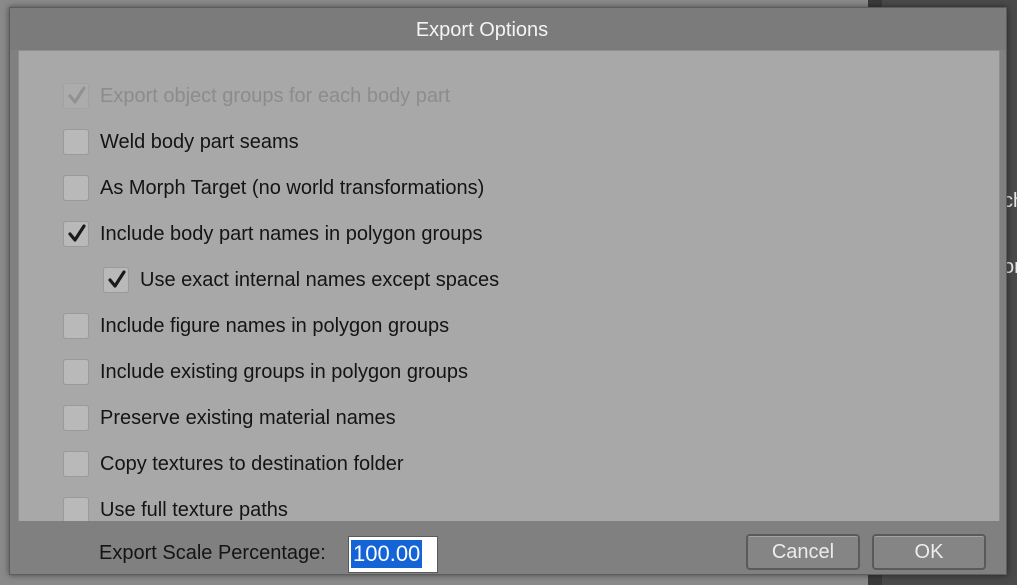  I want to click on option-row: Use full texture paths, so click(175, 507).